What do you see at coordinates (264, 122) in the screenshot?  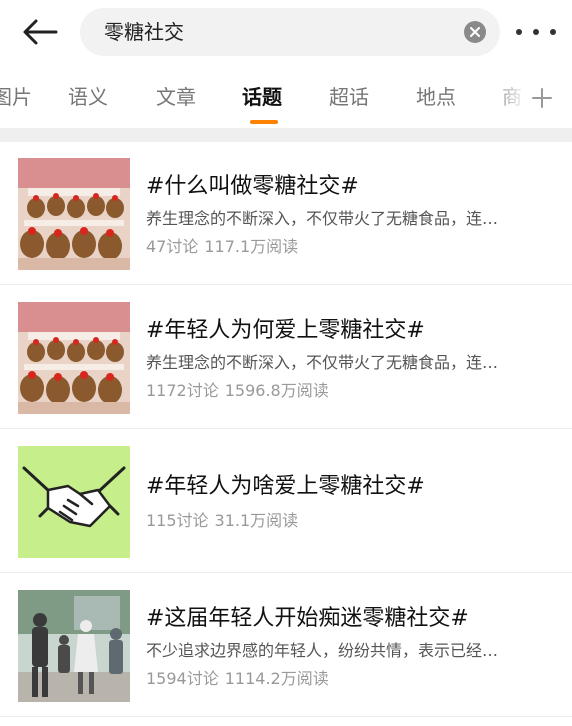 I see `active-tab-indicator` at bounding box center [264, 122].